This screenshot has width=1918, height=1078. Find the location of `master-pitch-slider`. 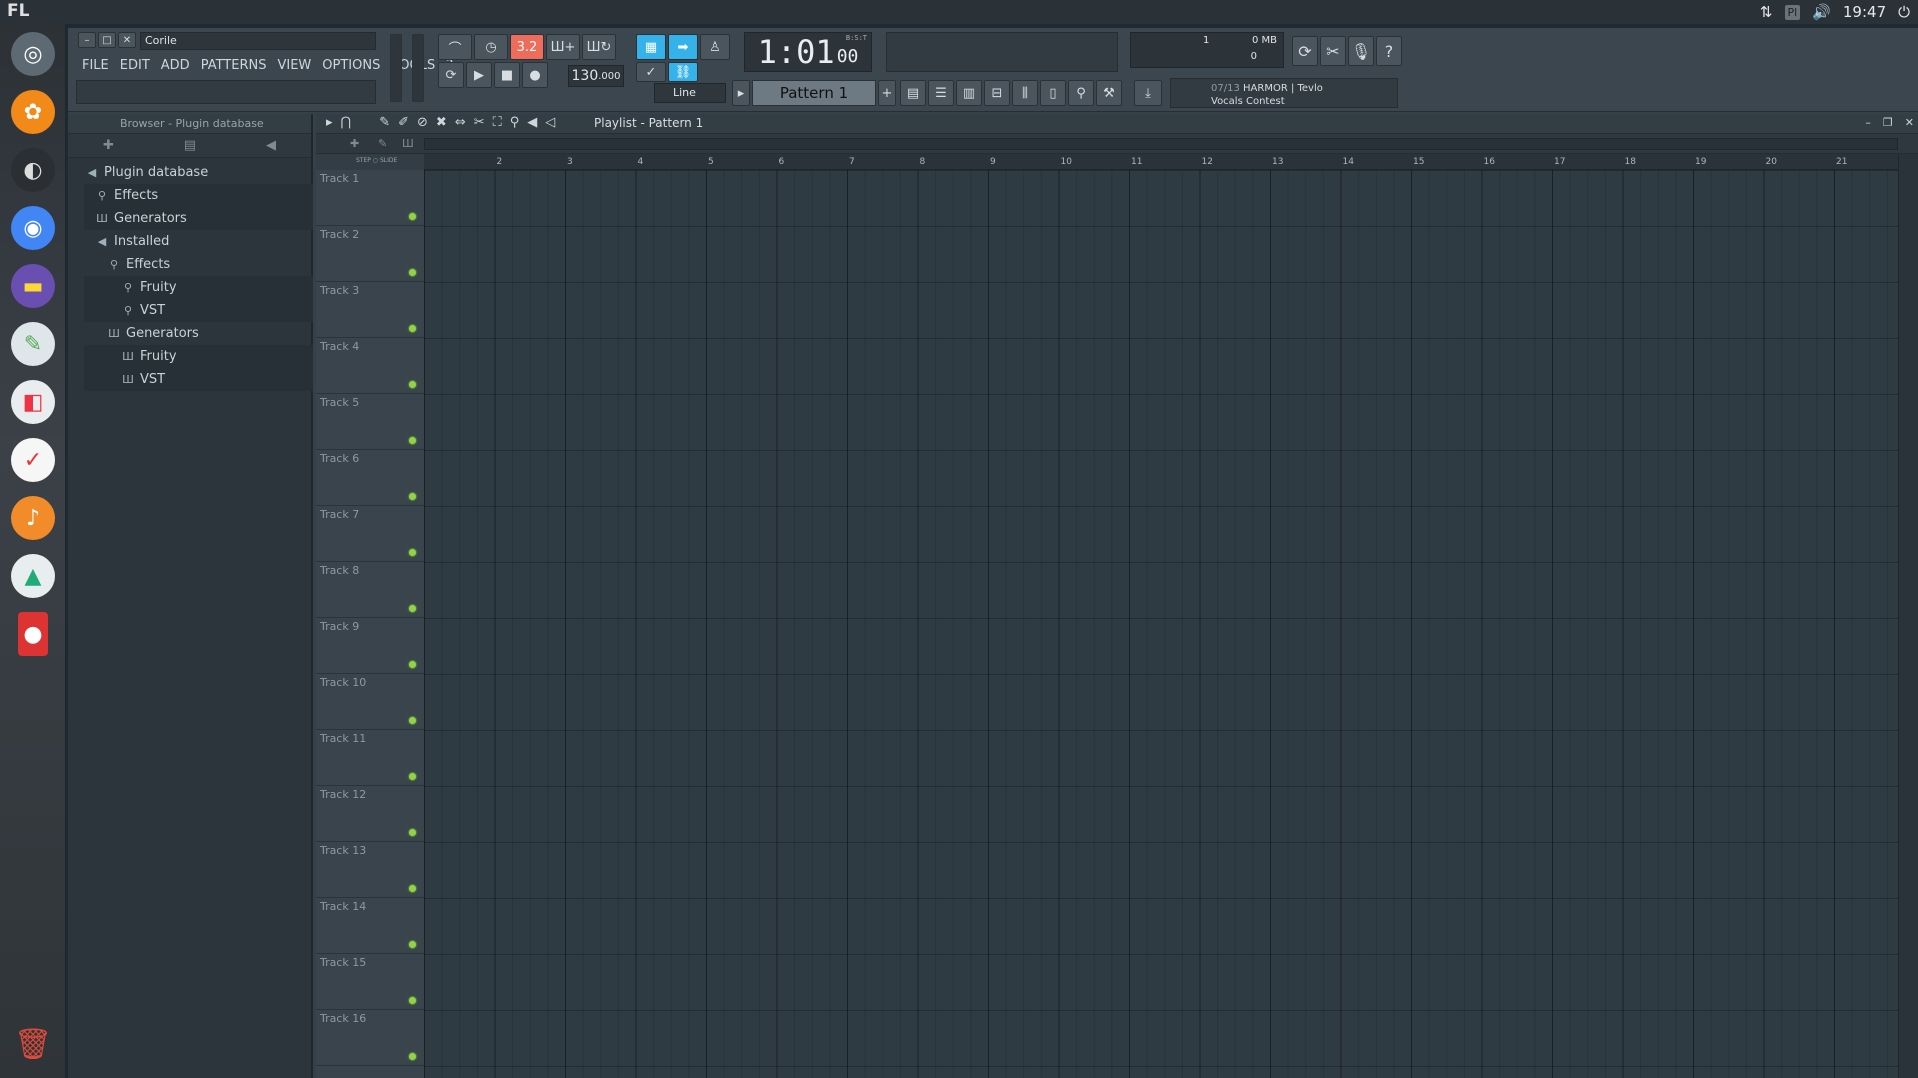

master-pitch-slider is located at coordinates (418, 68).